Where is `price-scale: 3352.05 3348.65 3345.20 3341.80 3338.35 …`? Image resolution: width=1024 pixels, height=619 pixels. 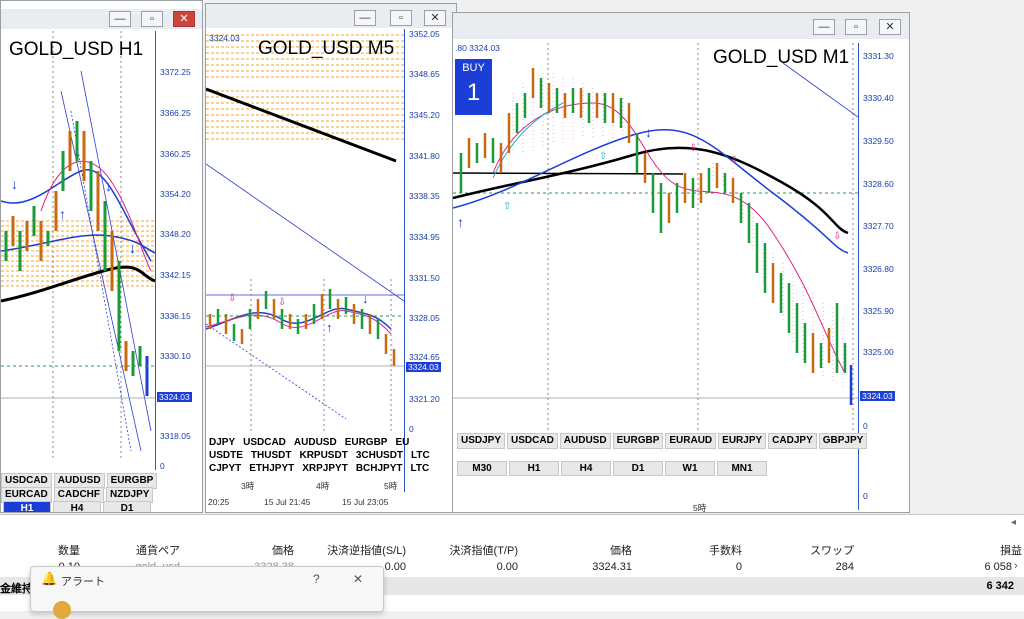
price-scale: 3352.05 3348.65 3345.20 3341.80 3338.35 … is located at coordinates (429, 260).